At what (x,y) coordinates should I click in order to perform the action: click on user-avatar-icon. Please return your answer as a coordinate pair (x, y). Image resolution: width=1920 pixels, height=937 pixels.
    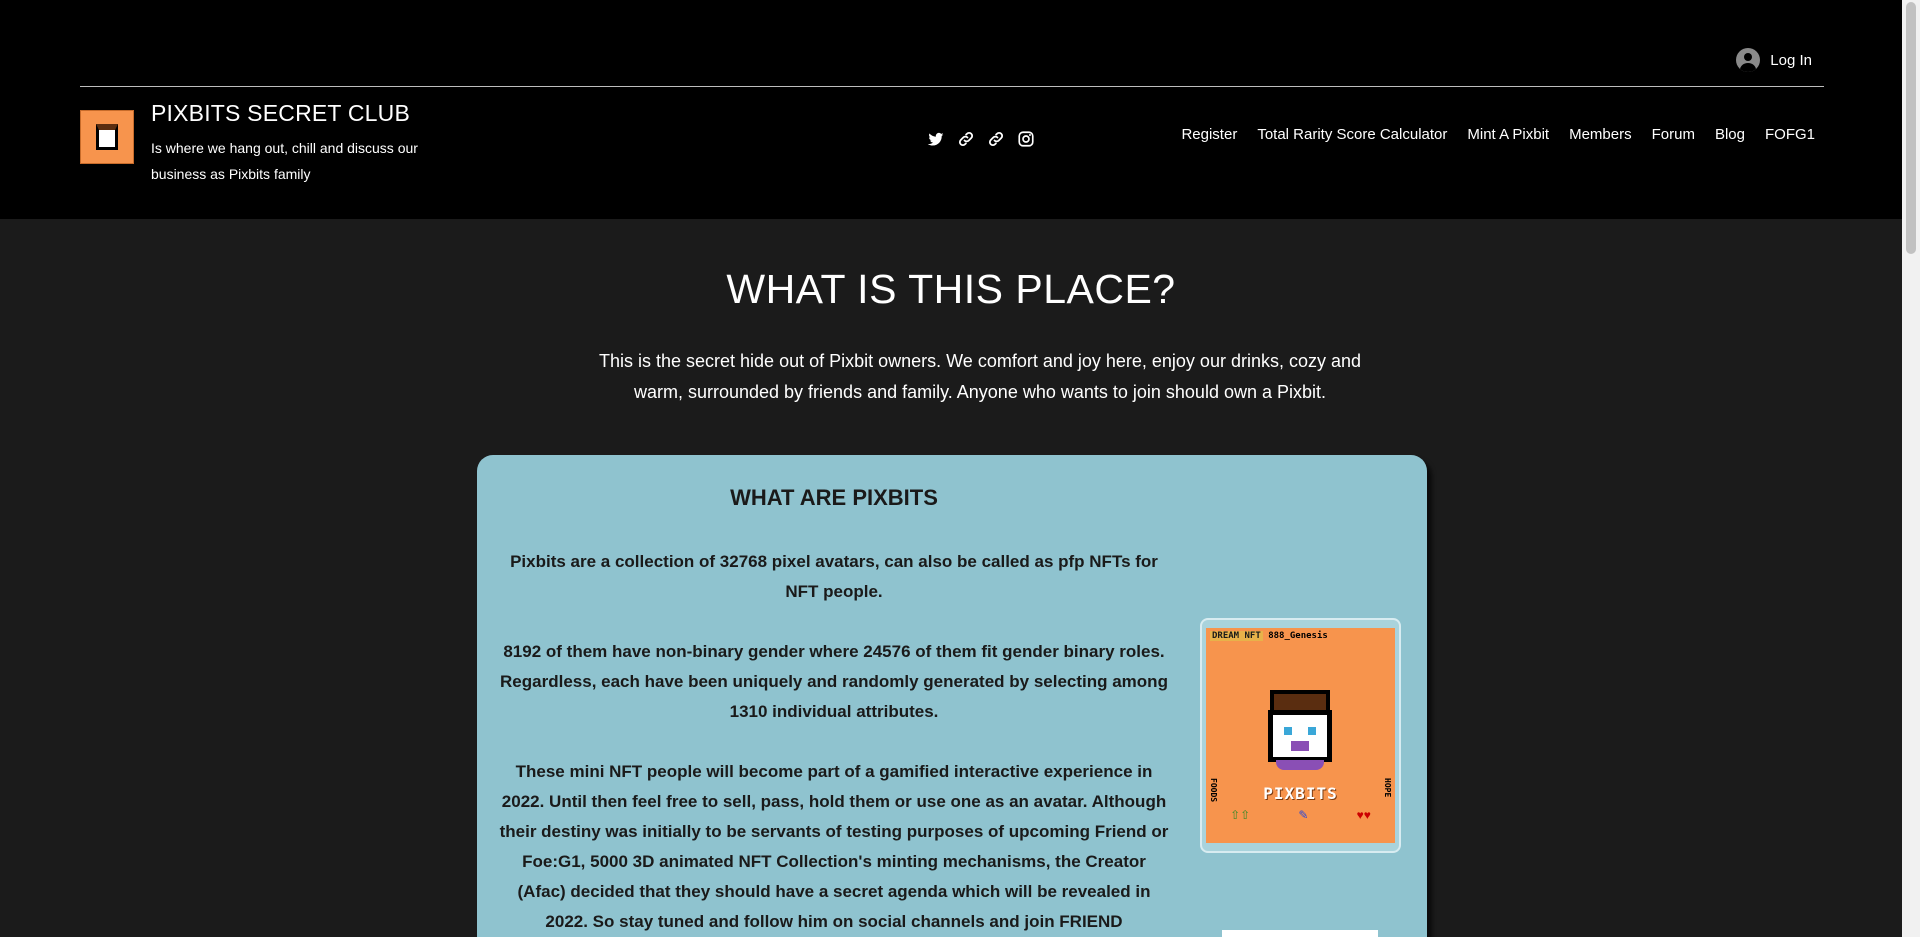
    Looking at the image, I should click on (1748, 60).